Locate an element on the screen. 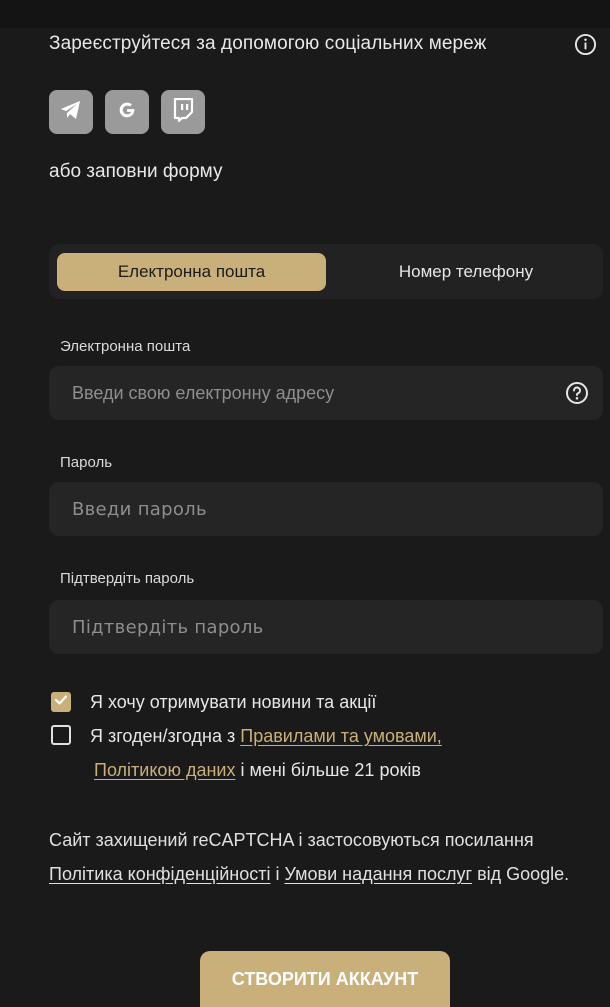  tab-email: Електронна пошта is located at coordinates (191, 272).